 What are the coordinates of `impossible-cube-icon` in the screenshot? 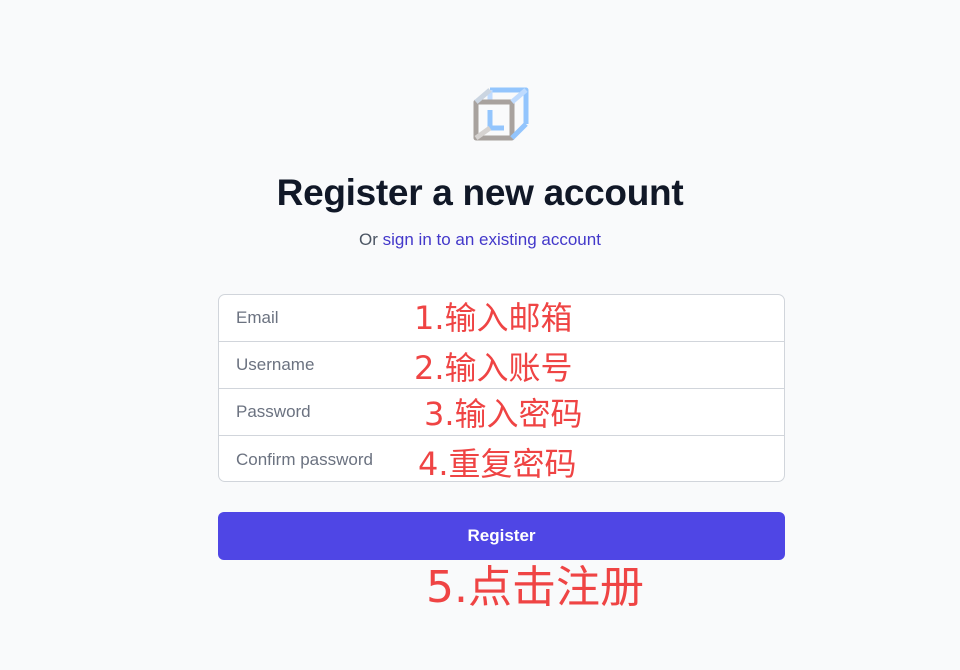 It's located at (501, 114).